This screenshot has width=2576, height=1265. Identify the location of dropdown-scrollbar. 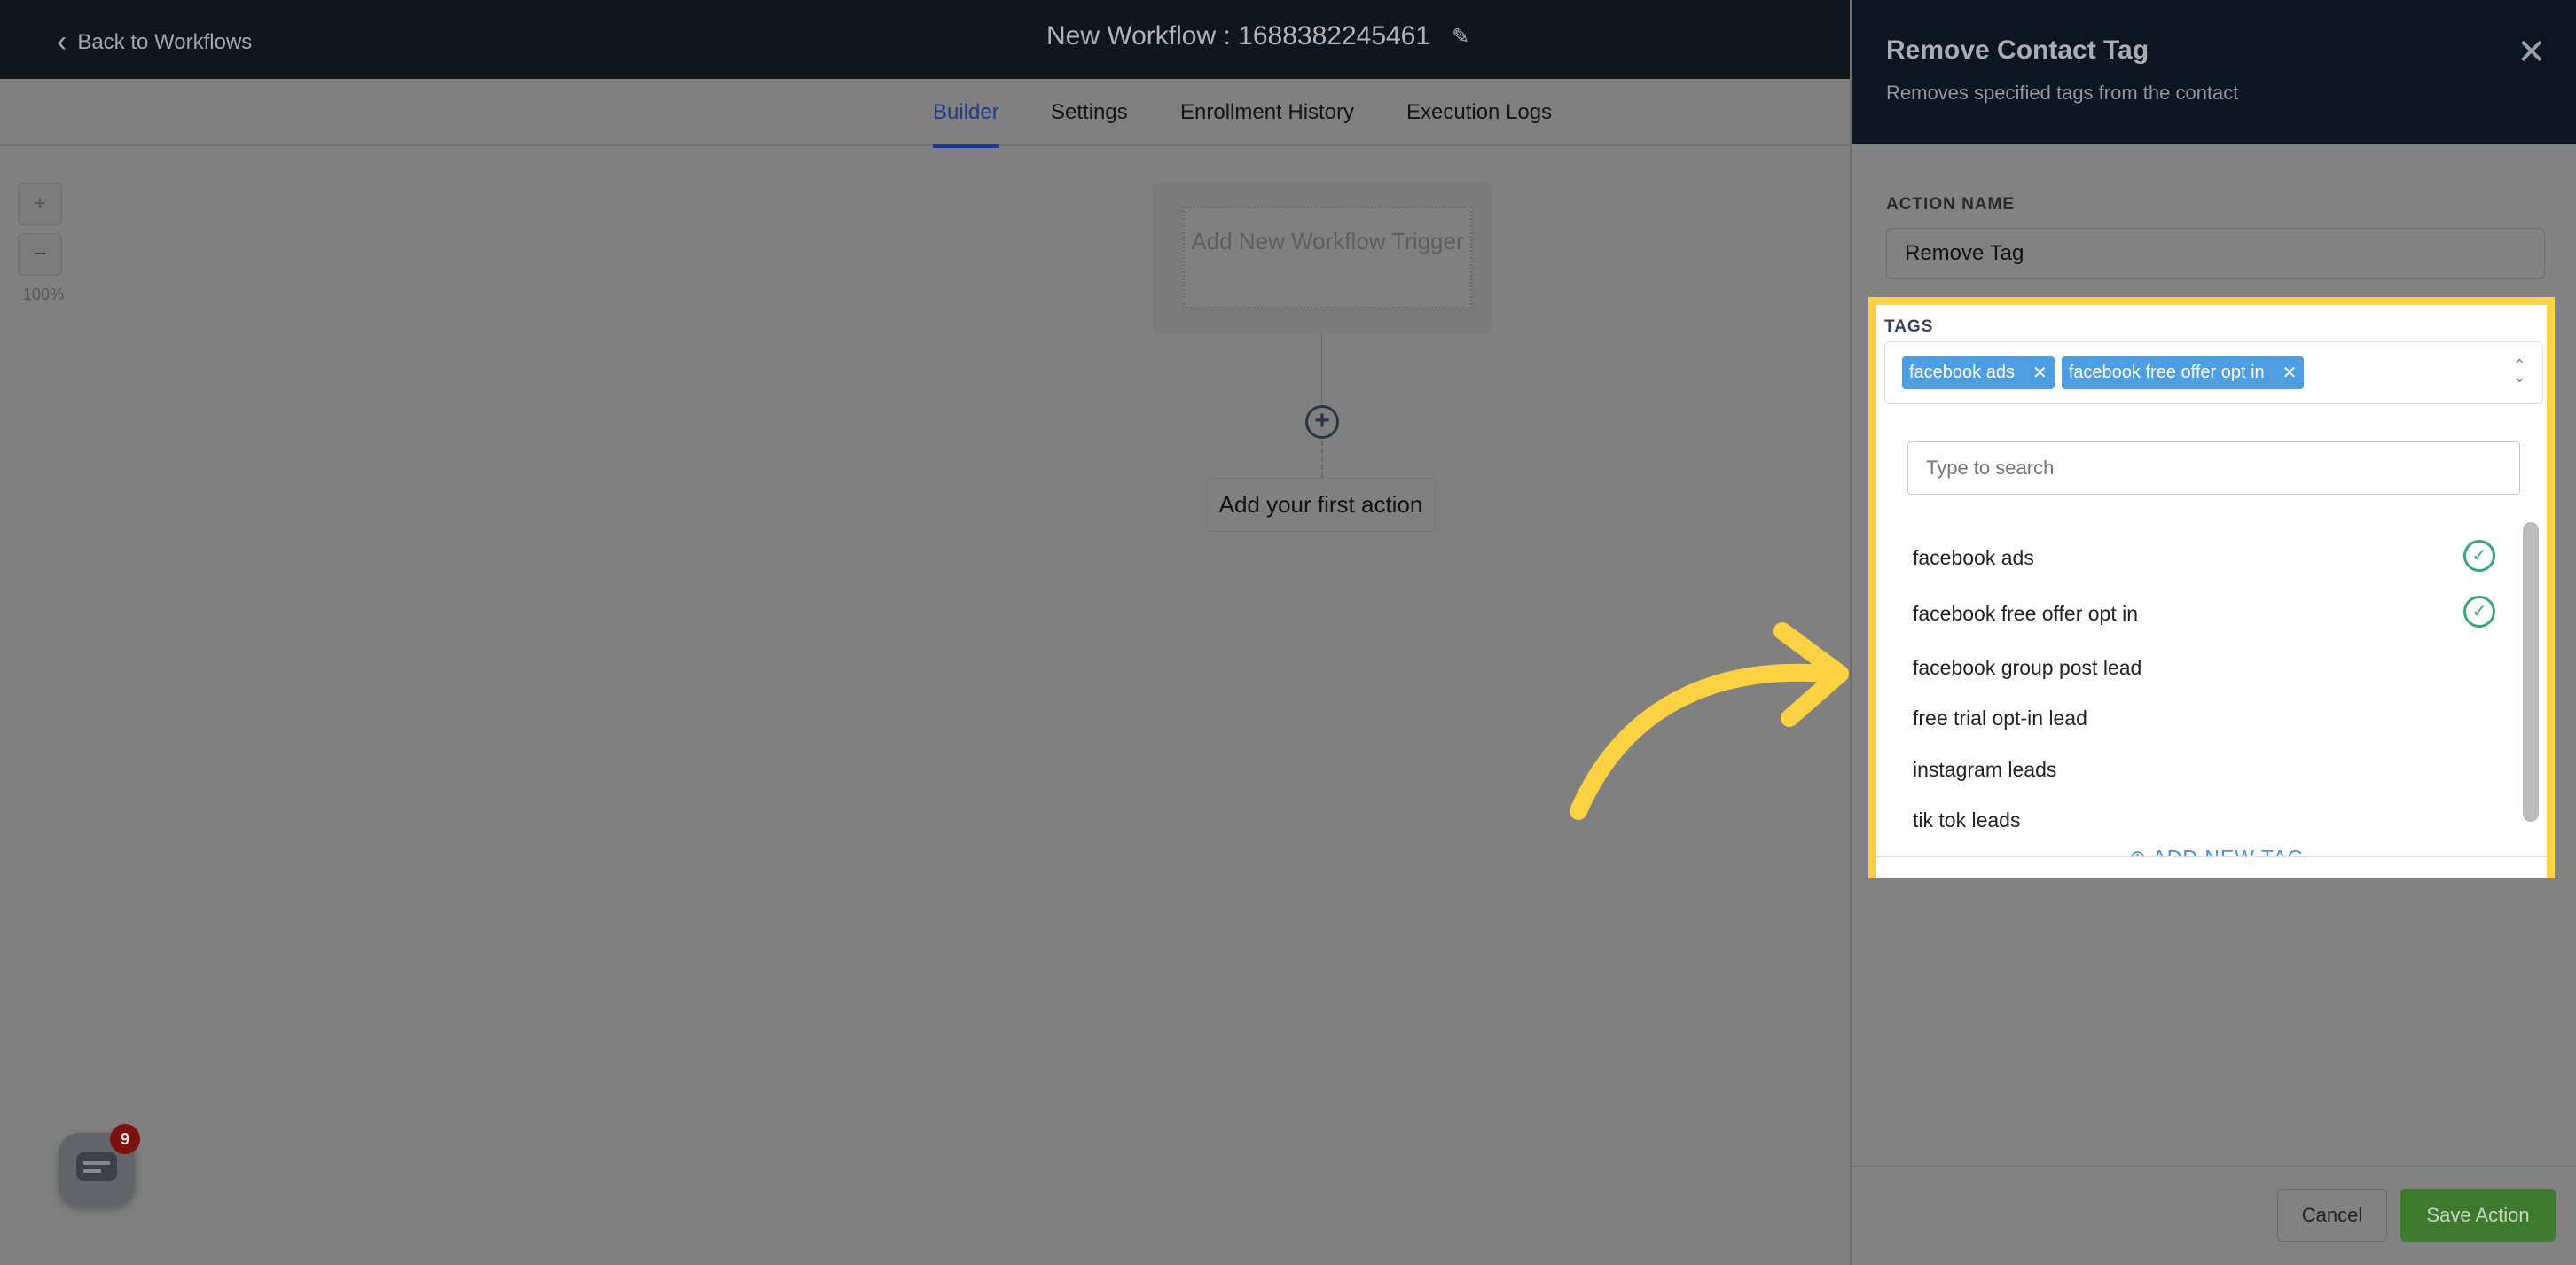
(2531, 672).